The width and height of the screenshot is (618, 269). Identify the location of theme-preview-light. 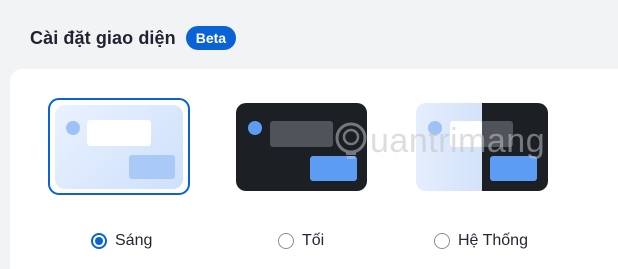
(119, 147).